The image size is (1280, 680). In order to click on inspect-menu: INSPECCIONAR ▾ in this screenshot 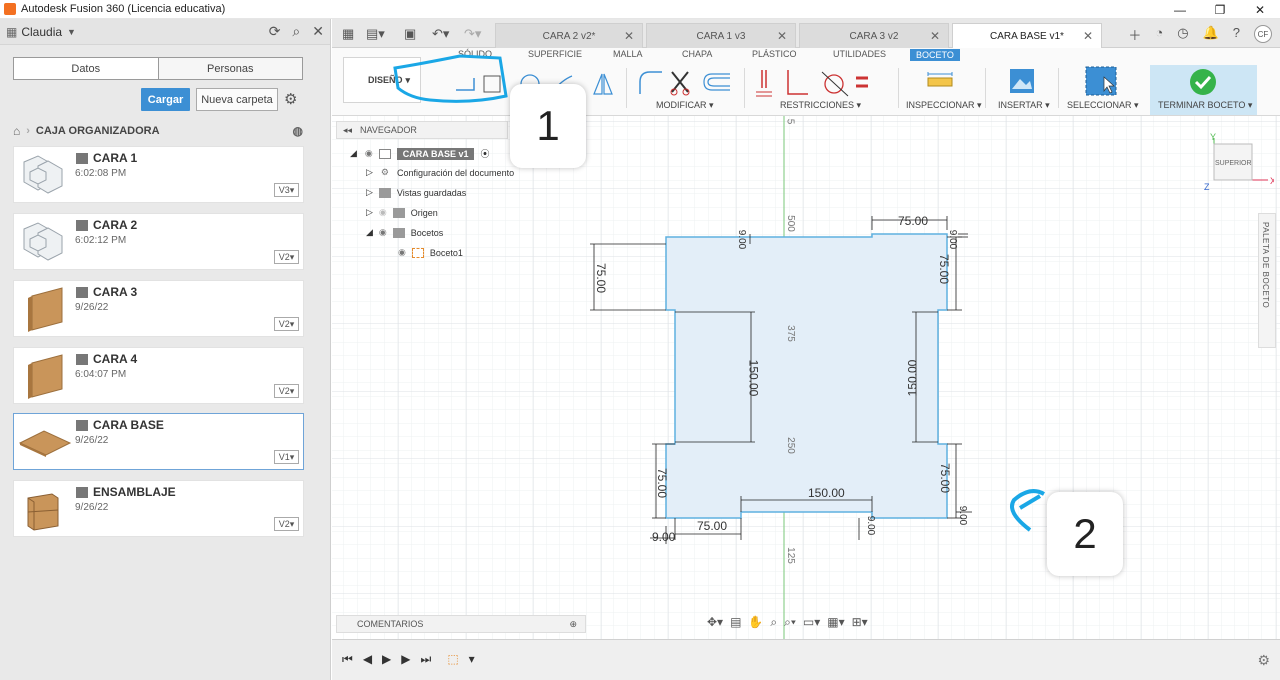, I will do `click(944, 105)`.